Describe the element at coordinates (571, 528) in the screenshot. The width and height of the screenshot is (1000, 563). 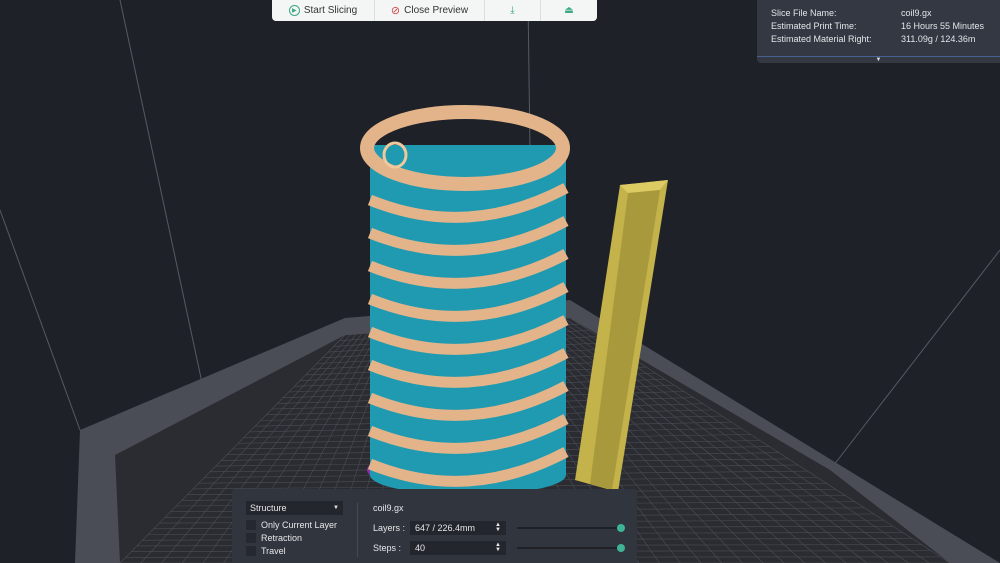
I see `layers-slider` at that location.